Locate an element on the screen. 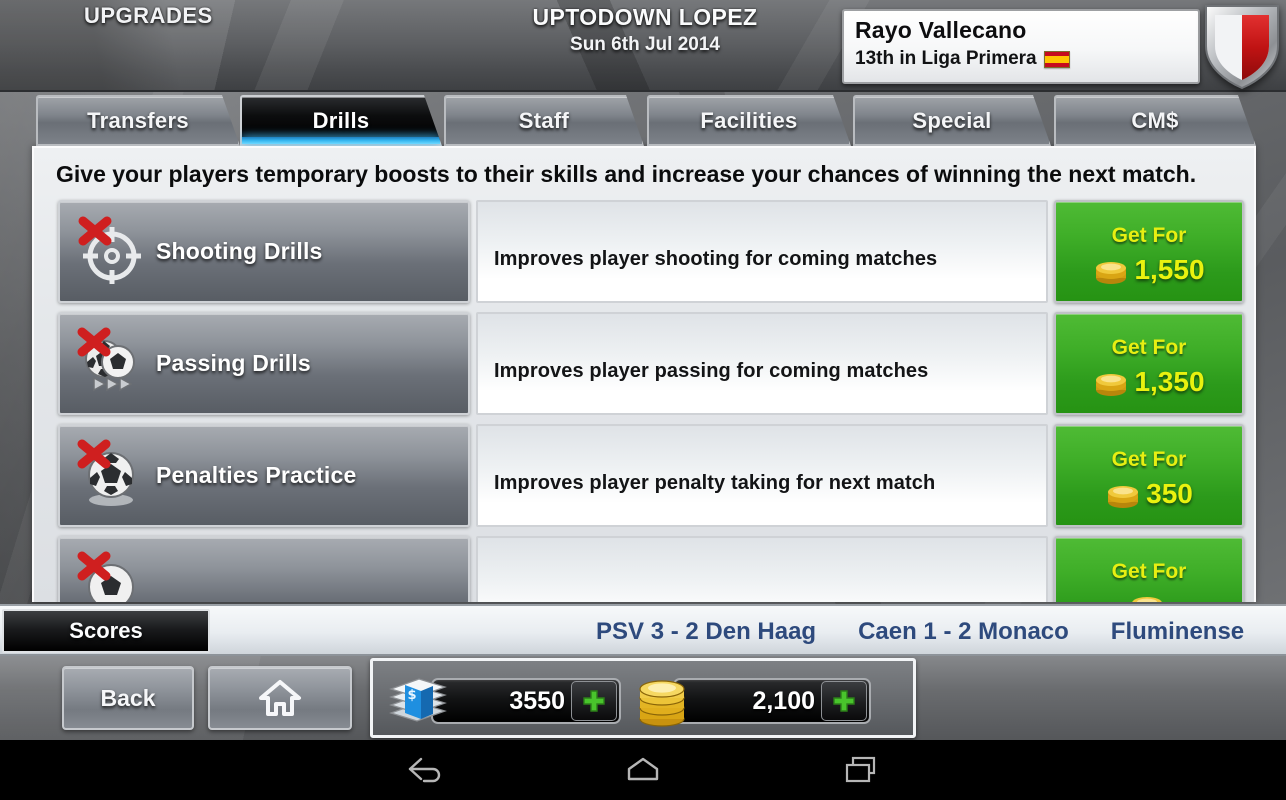 The image size is (1286, 800). drill-name-button: Passing Drills is located at coordinates (264, 364).